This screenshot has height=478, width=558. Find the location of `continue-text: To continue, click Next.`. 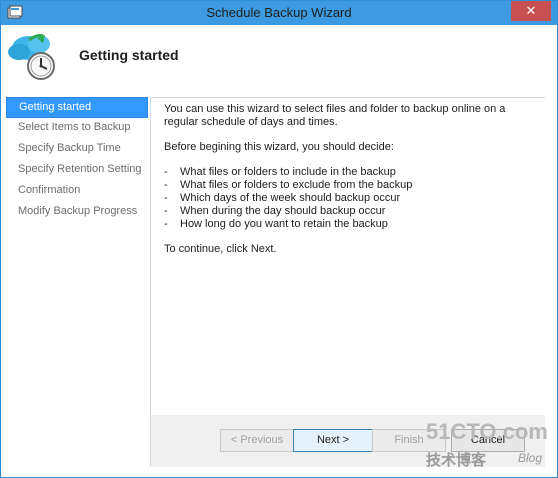

continue-text: To continue, click Next. is located at coordinates (220, 249).